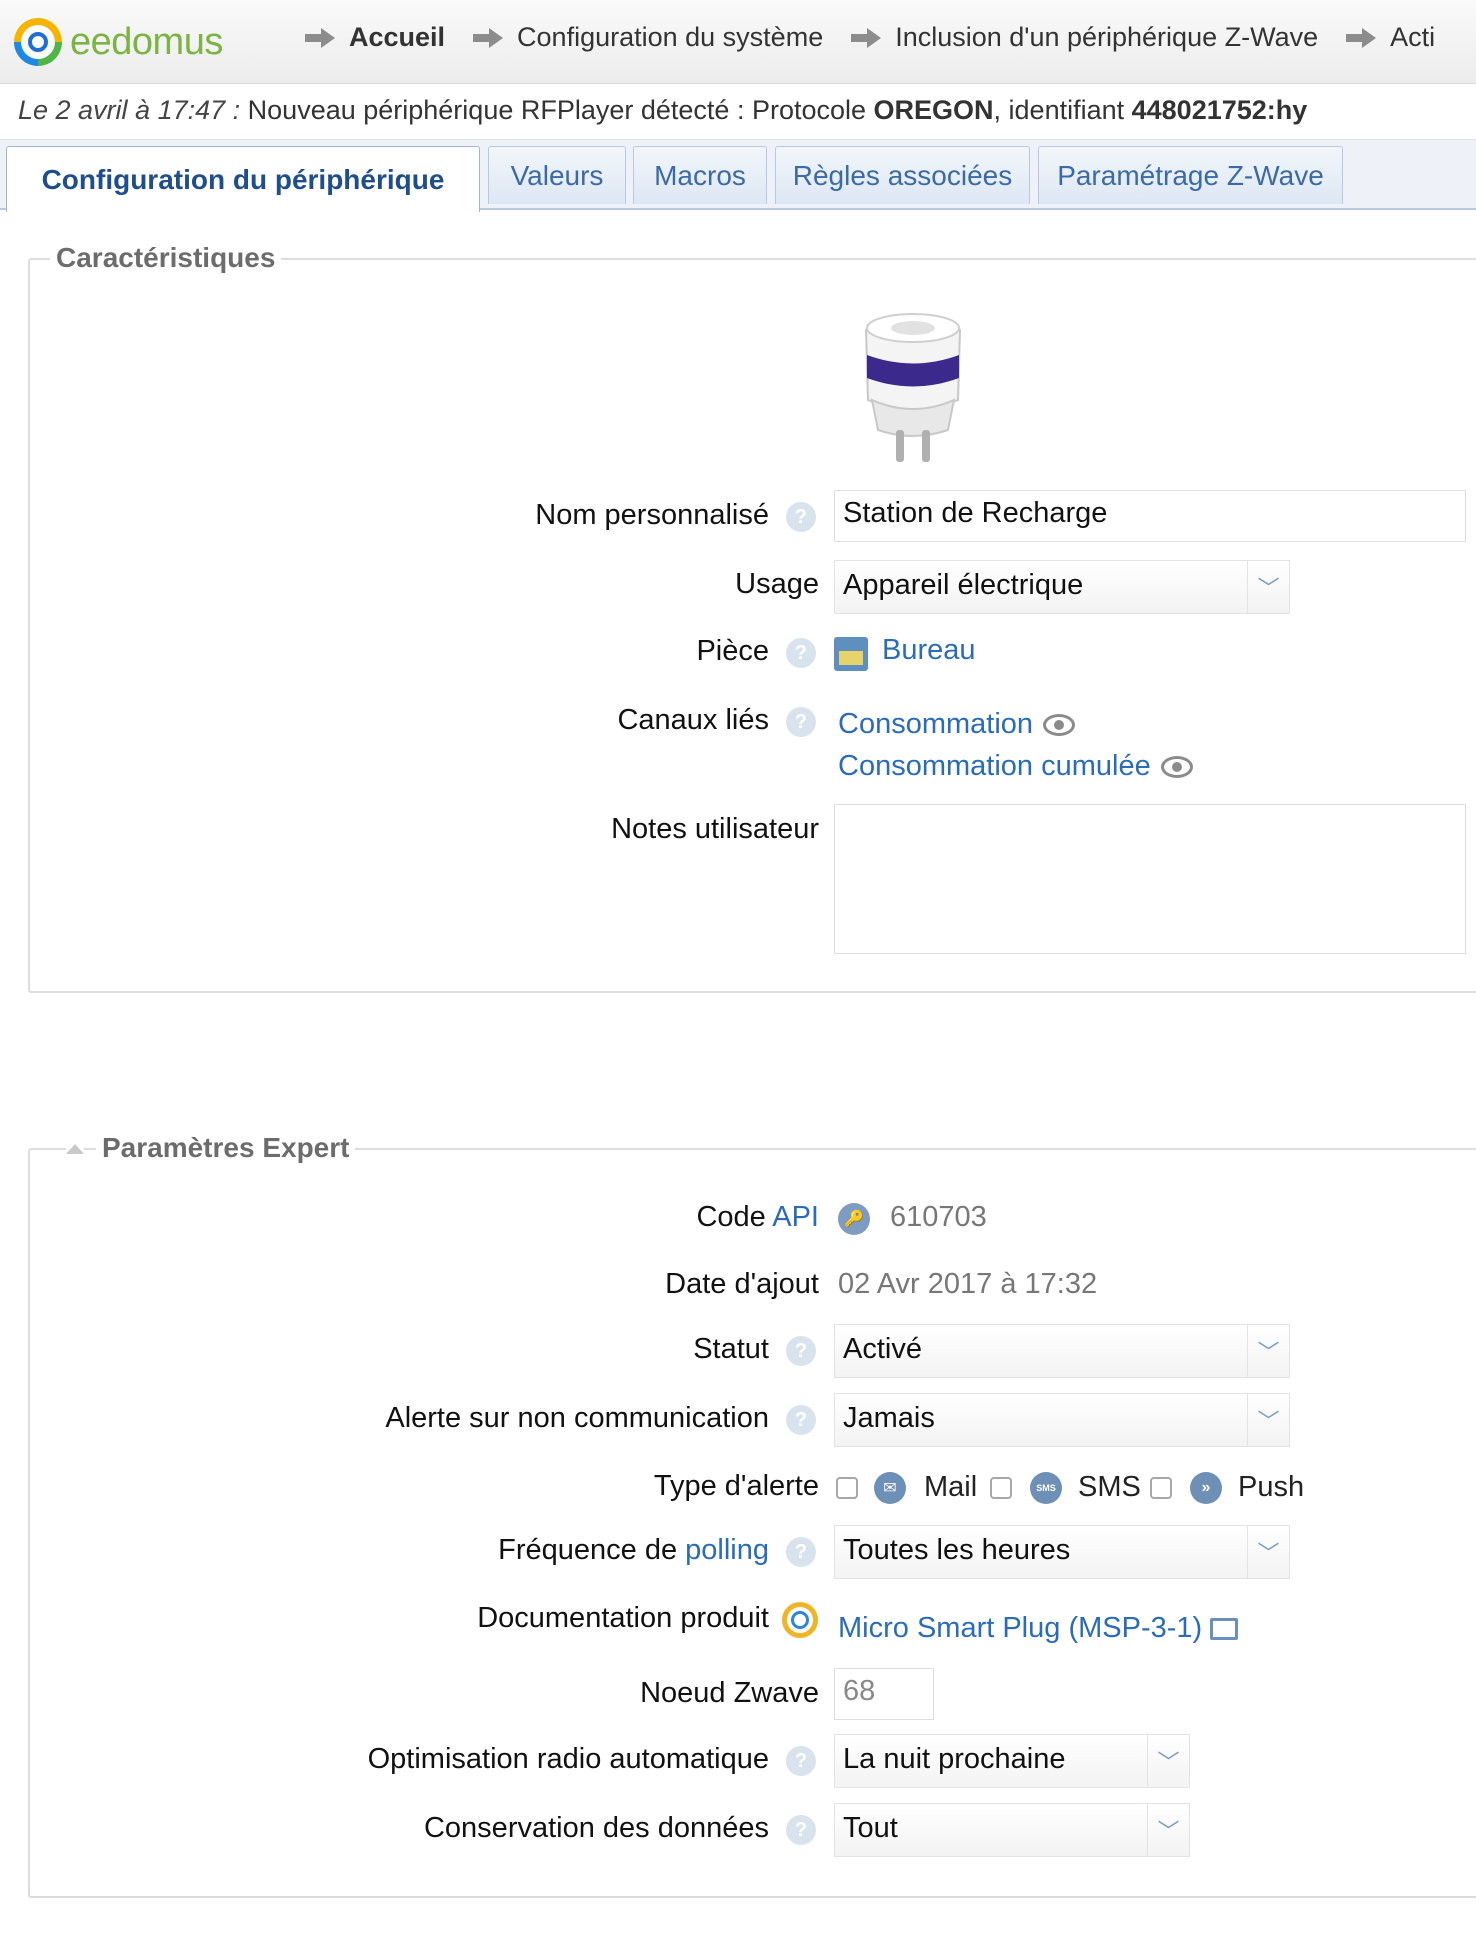 Image resolution: width=1476 pixels, height=1939 pixels. I want to click on custom-name-input: Station de Recharge, so click(1150, 516).